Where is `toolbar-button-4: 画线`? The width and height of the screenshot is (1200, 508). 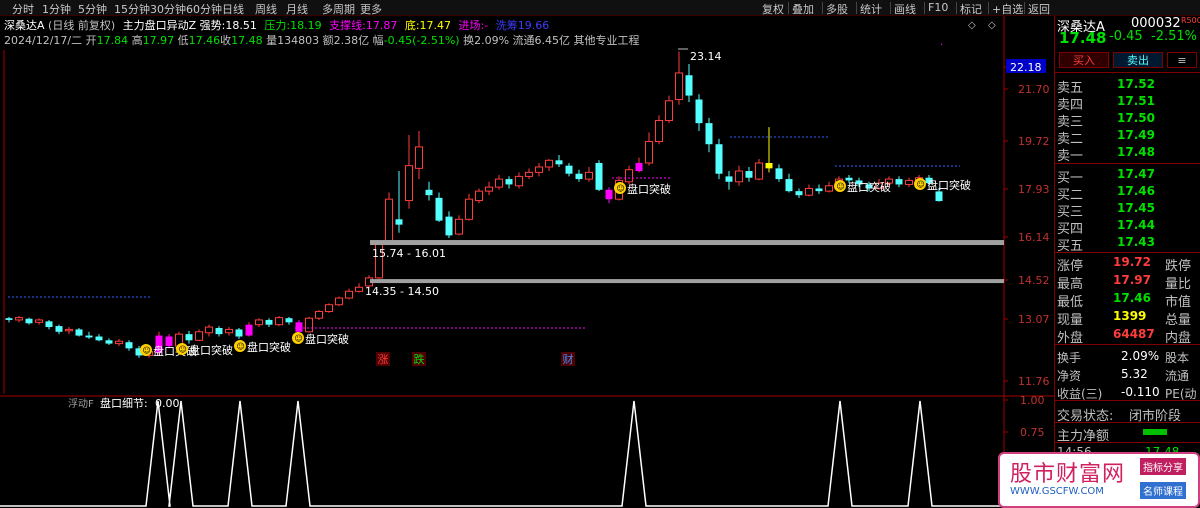
toolbar-button-4: 画线 is located at coordinates (905, 9).